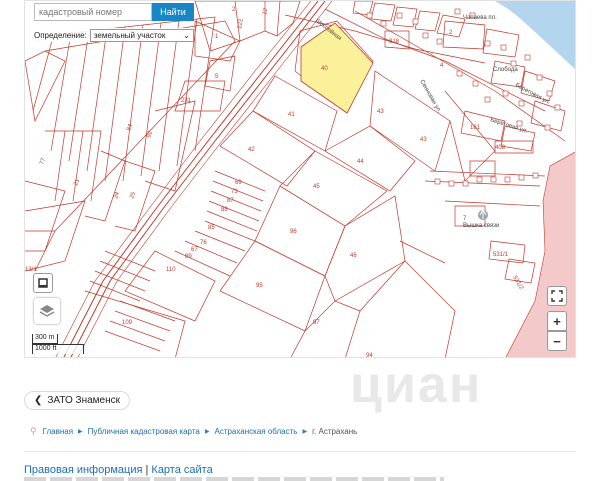  I want to click on breadcrumb-item-city: г. Астрахань, so click(335, 431).